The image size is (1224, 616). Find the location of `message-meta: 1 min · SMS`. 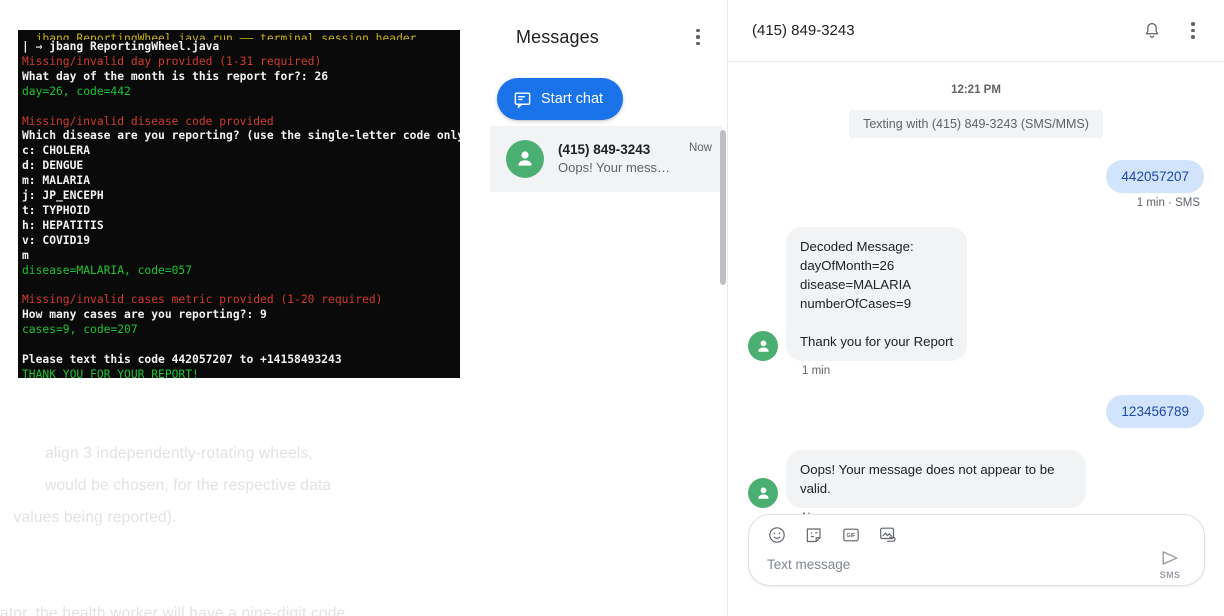

message-meta: 1 min · SMS is located at coordinates (1168, 203).